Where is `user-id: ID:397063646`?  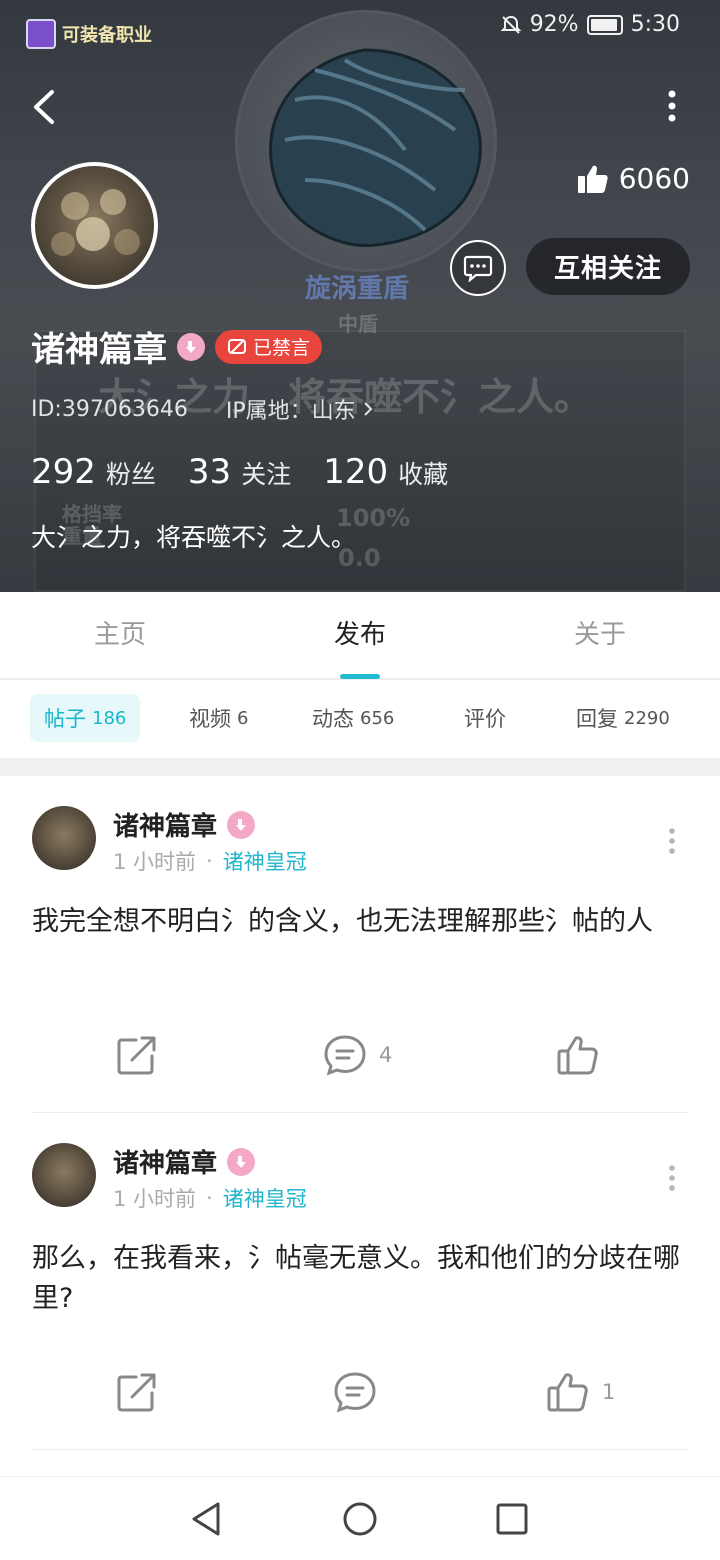
user-id: ID:397063646 is located at coordinates (109, 409).